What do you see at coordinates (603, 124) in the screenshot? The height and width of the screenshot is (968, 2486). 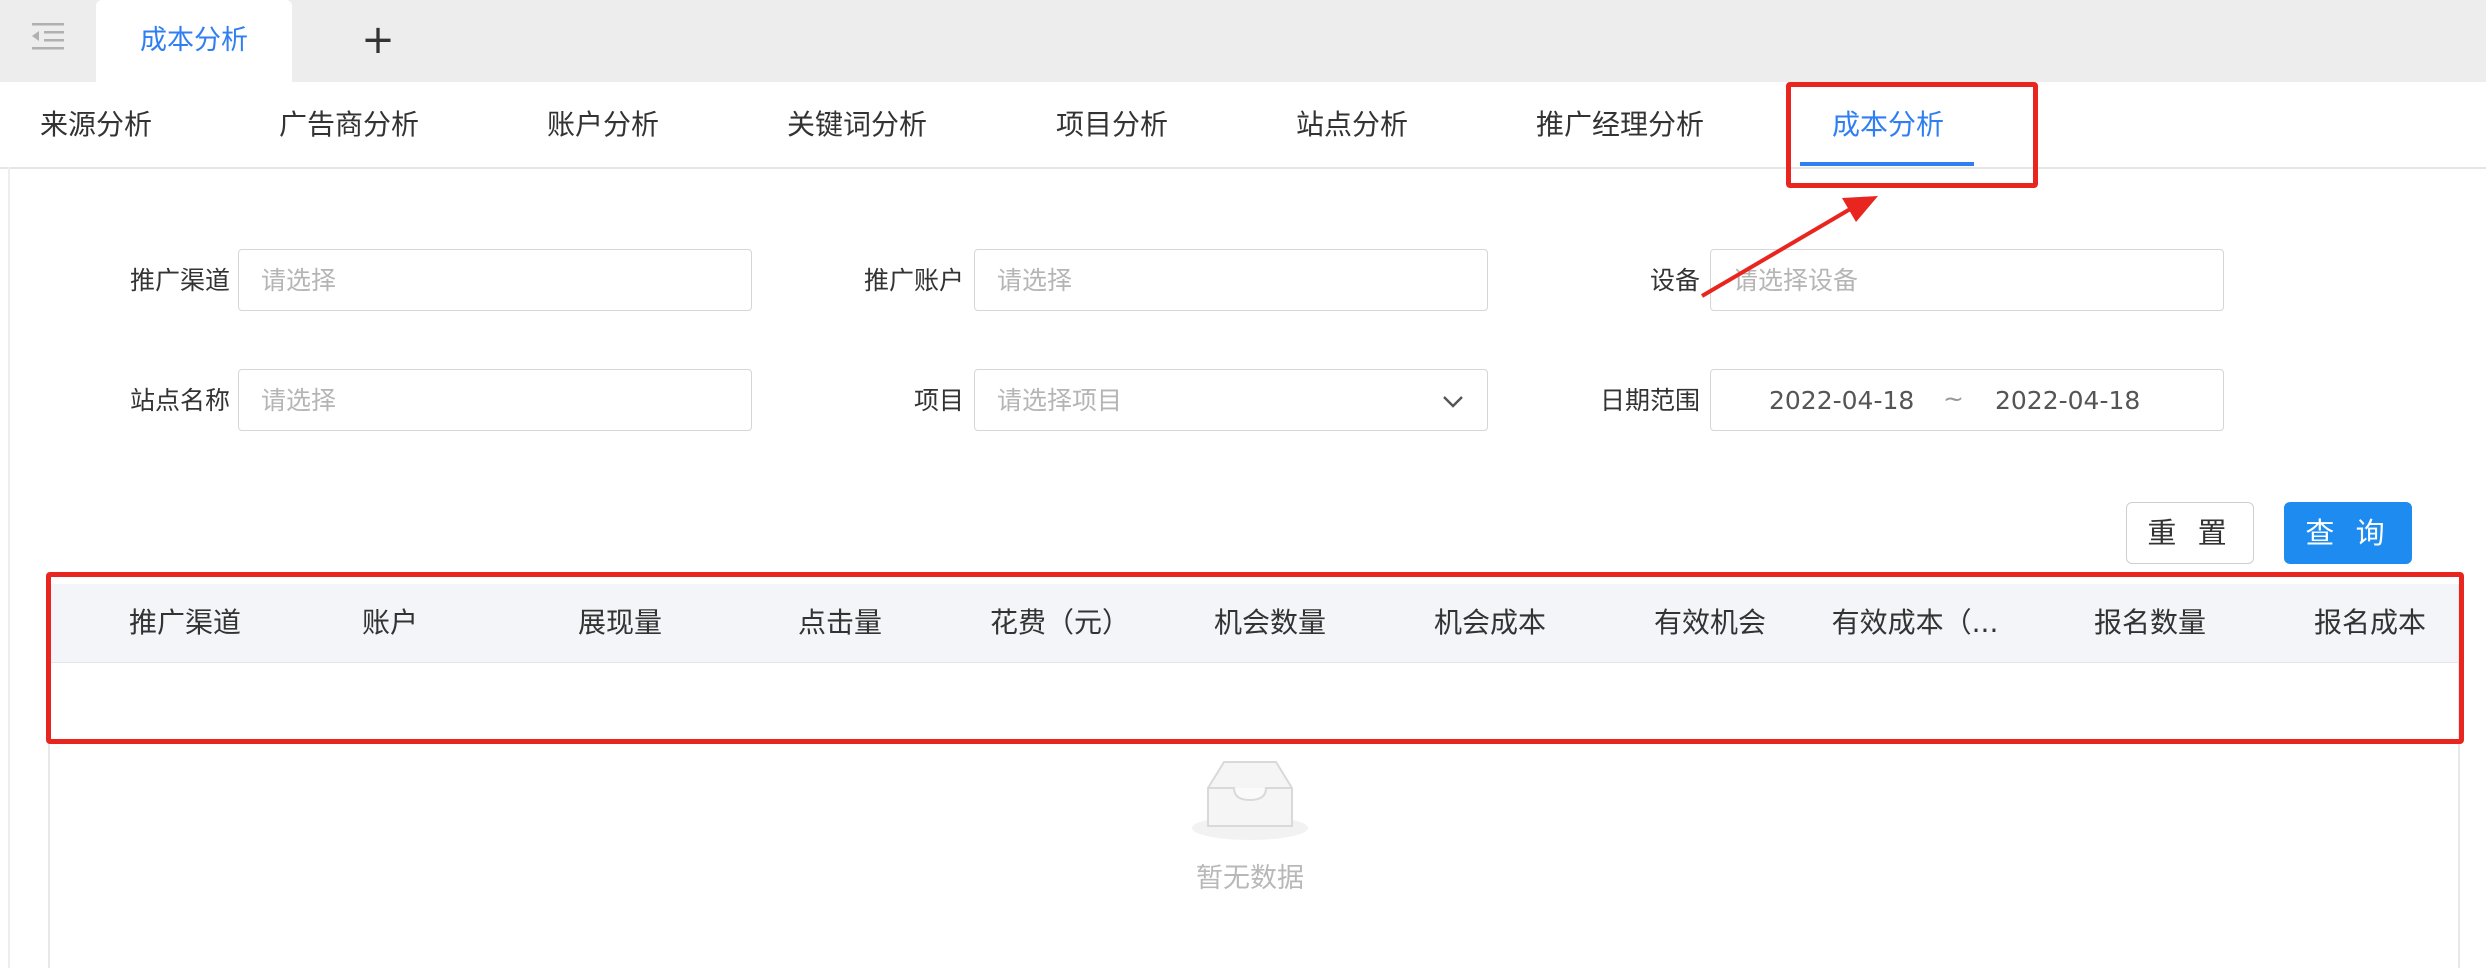 I see `tab-account-analysis: 账户分析` at bounding box center [603, 124].